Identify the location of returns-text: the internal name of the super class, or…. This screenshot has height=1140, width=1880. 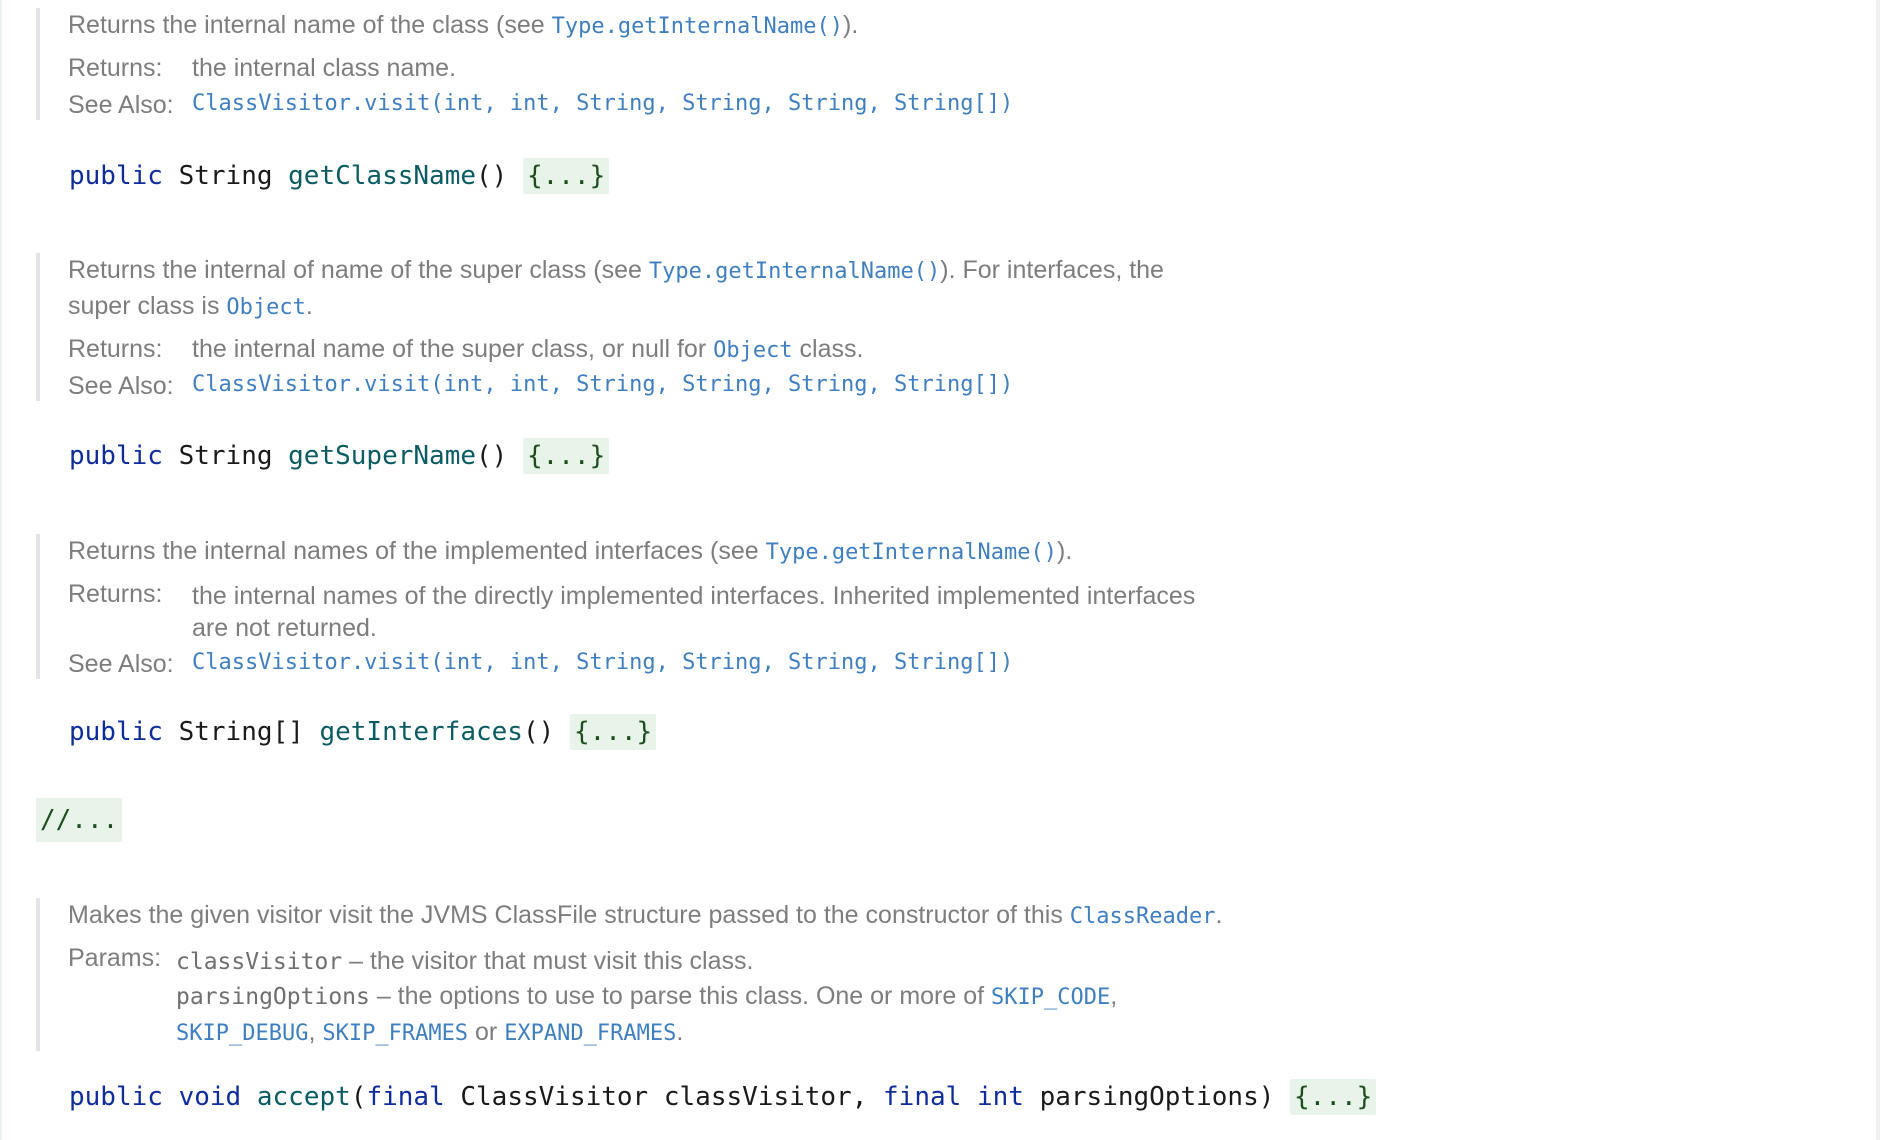
(527, 349).